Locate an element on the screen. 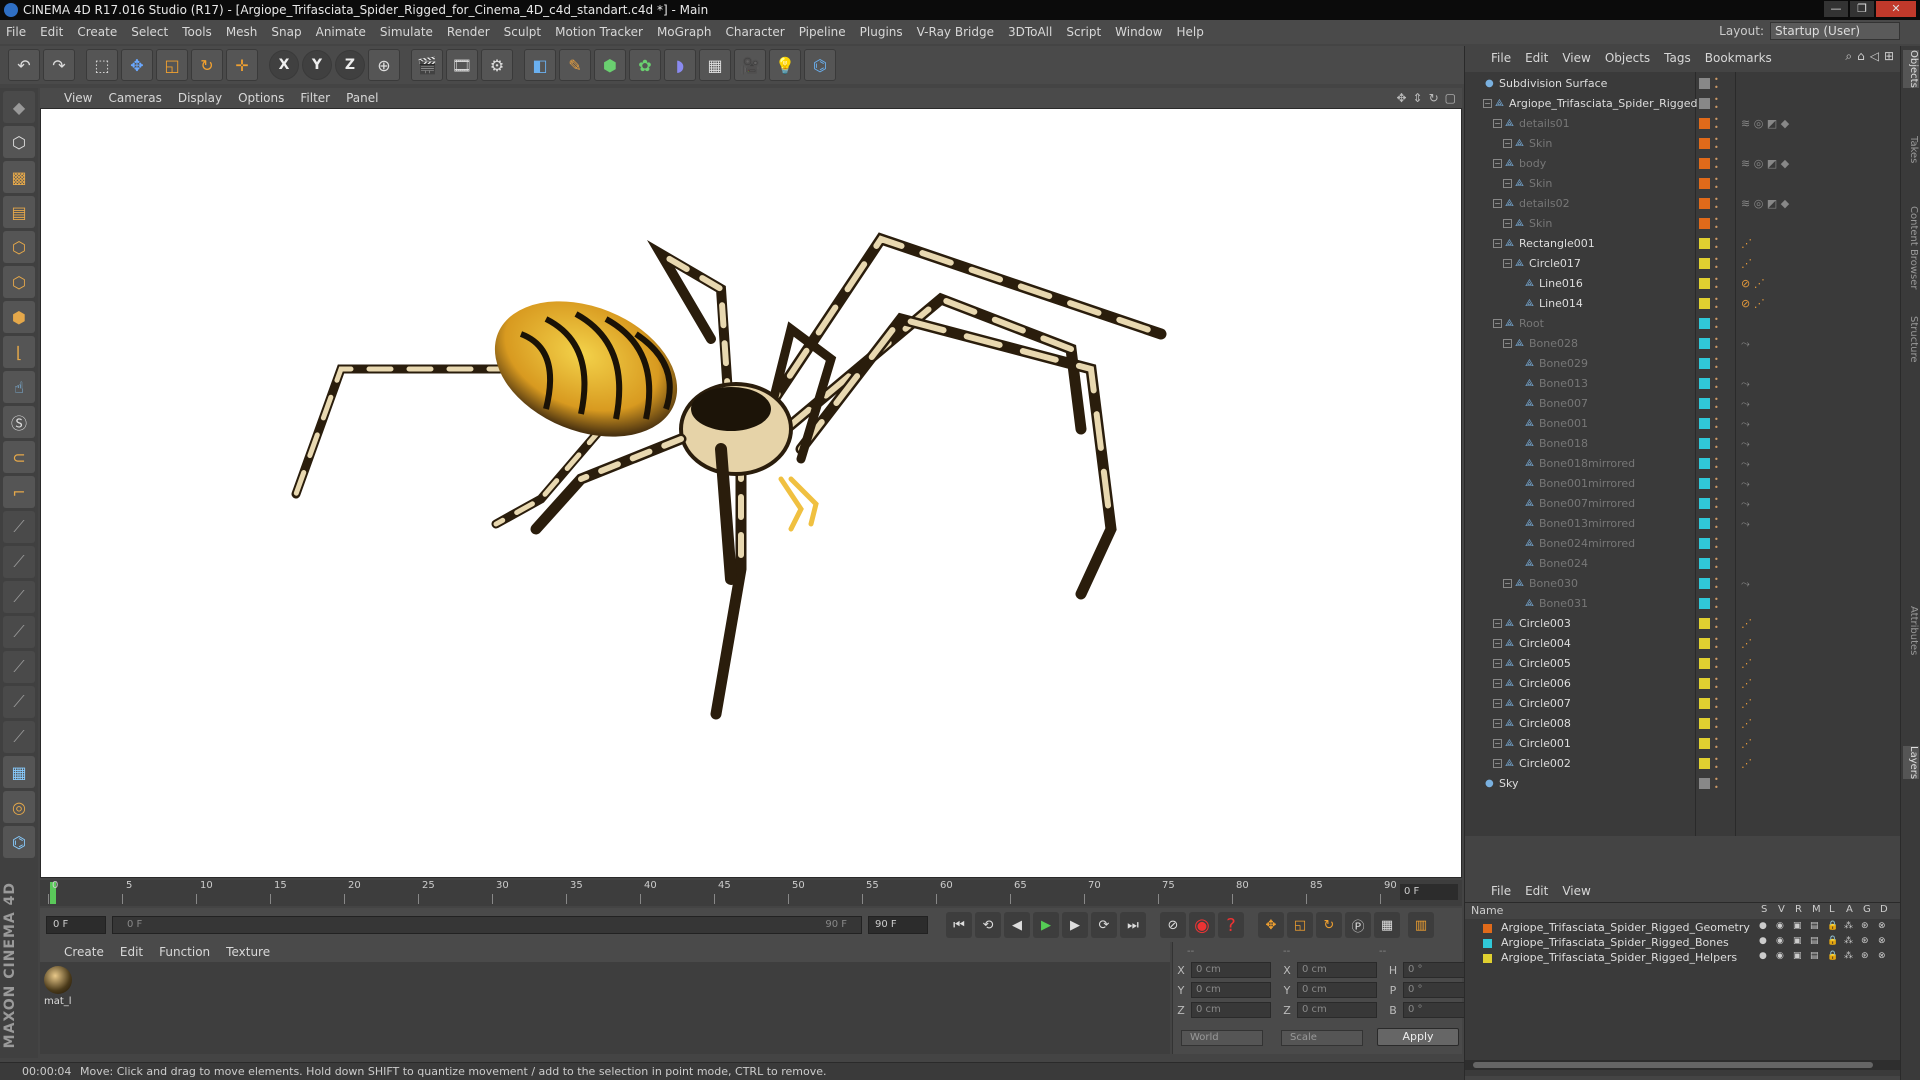 The image size is (1920, 1080). undo-icon: ↶ is located at coordinates (24, 65).